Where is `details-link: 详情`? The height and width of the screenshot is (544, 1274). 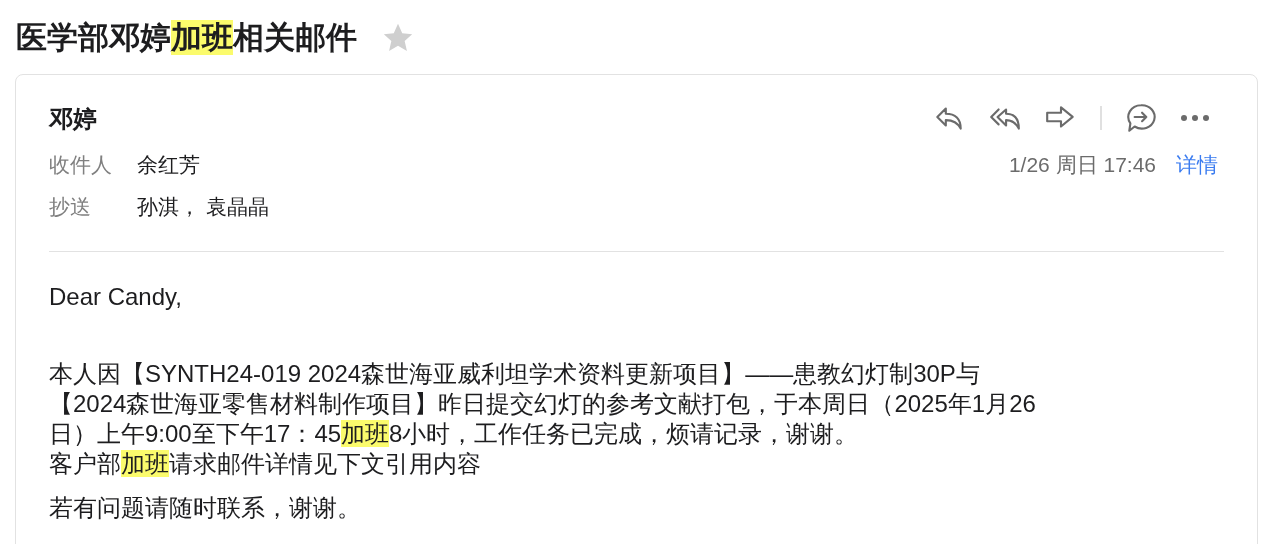
details-link: 详情 is located at coordinates (1197, 186).